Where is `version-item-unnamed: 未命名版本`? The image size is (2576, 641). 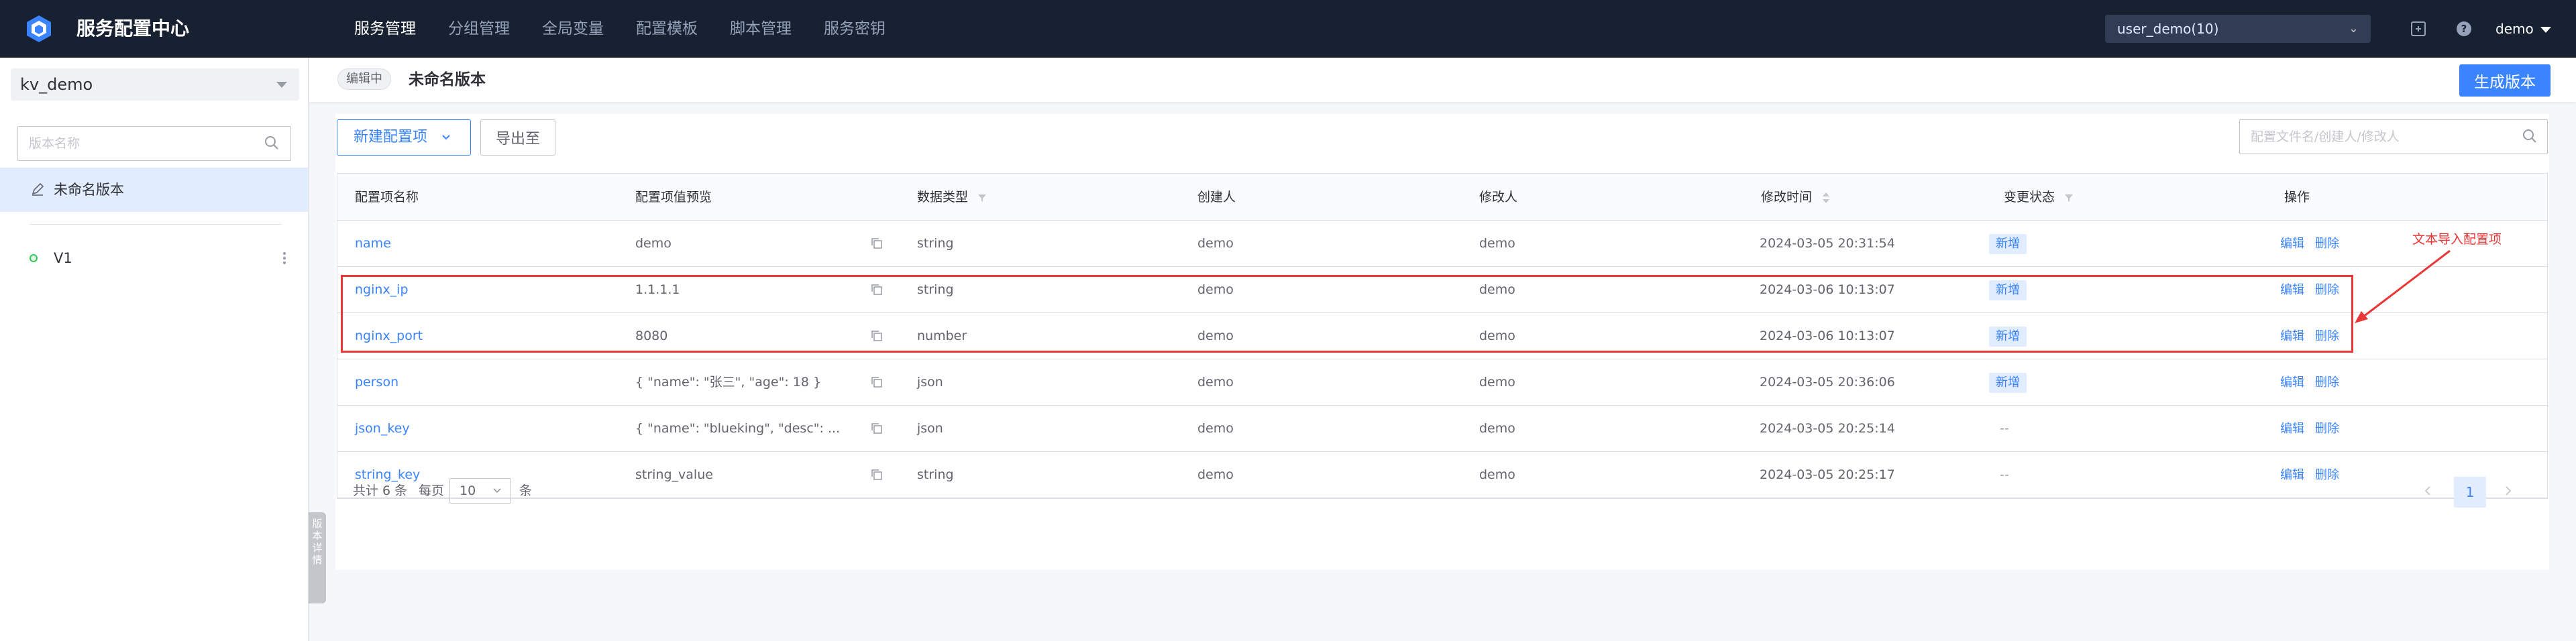 version-item-unnamed: 未命名版本 is located at coordinates (154, 190).